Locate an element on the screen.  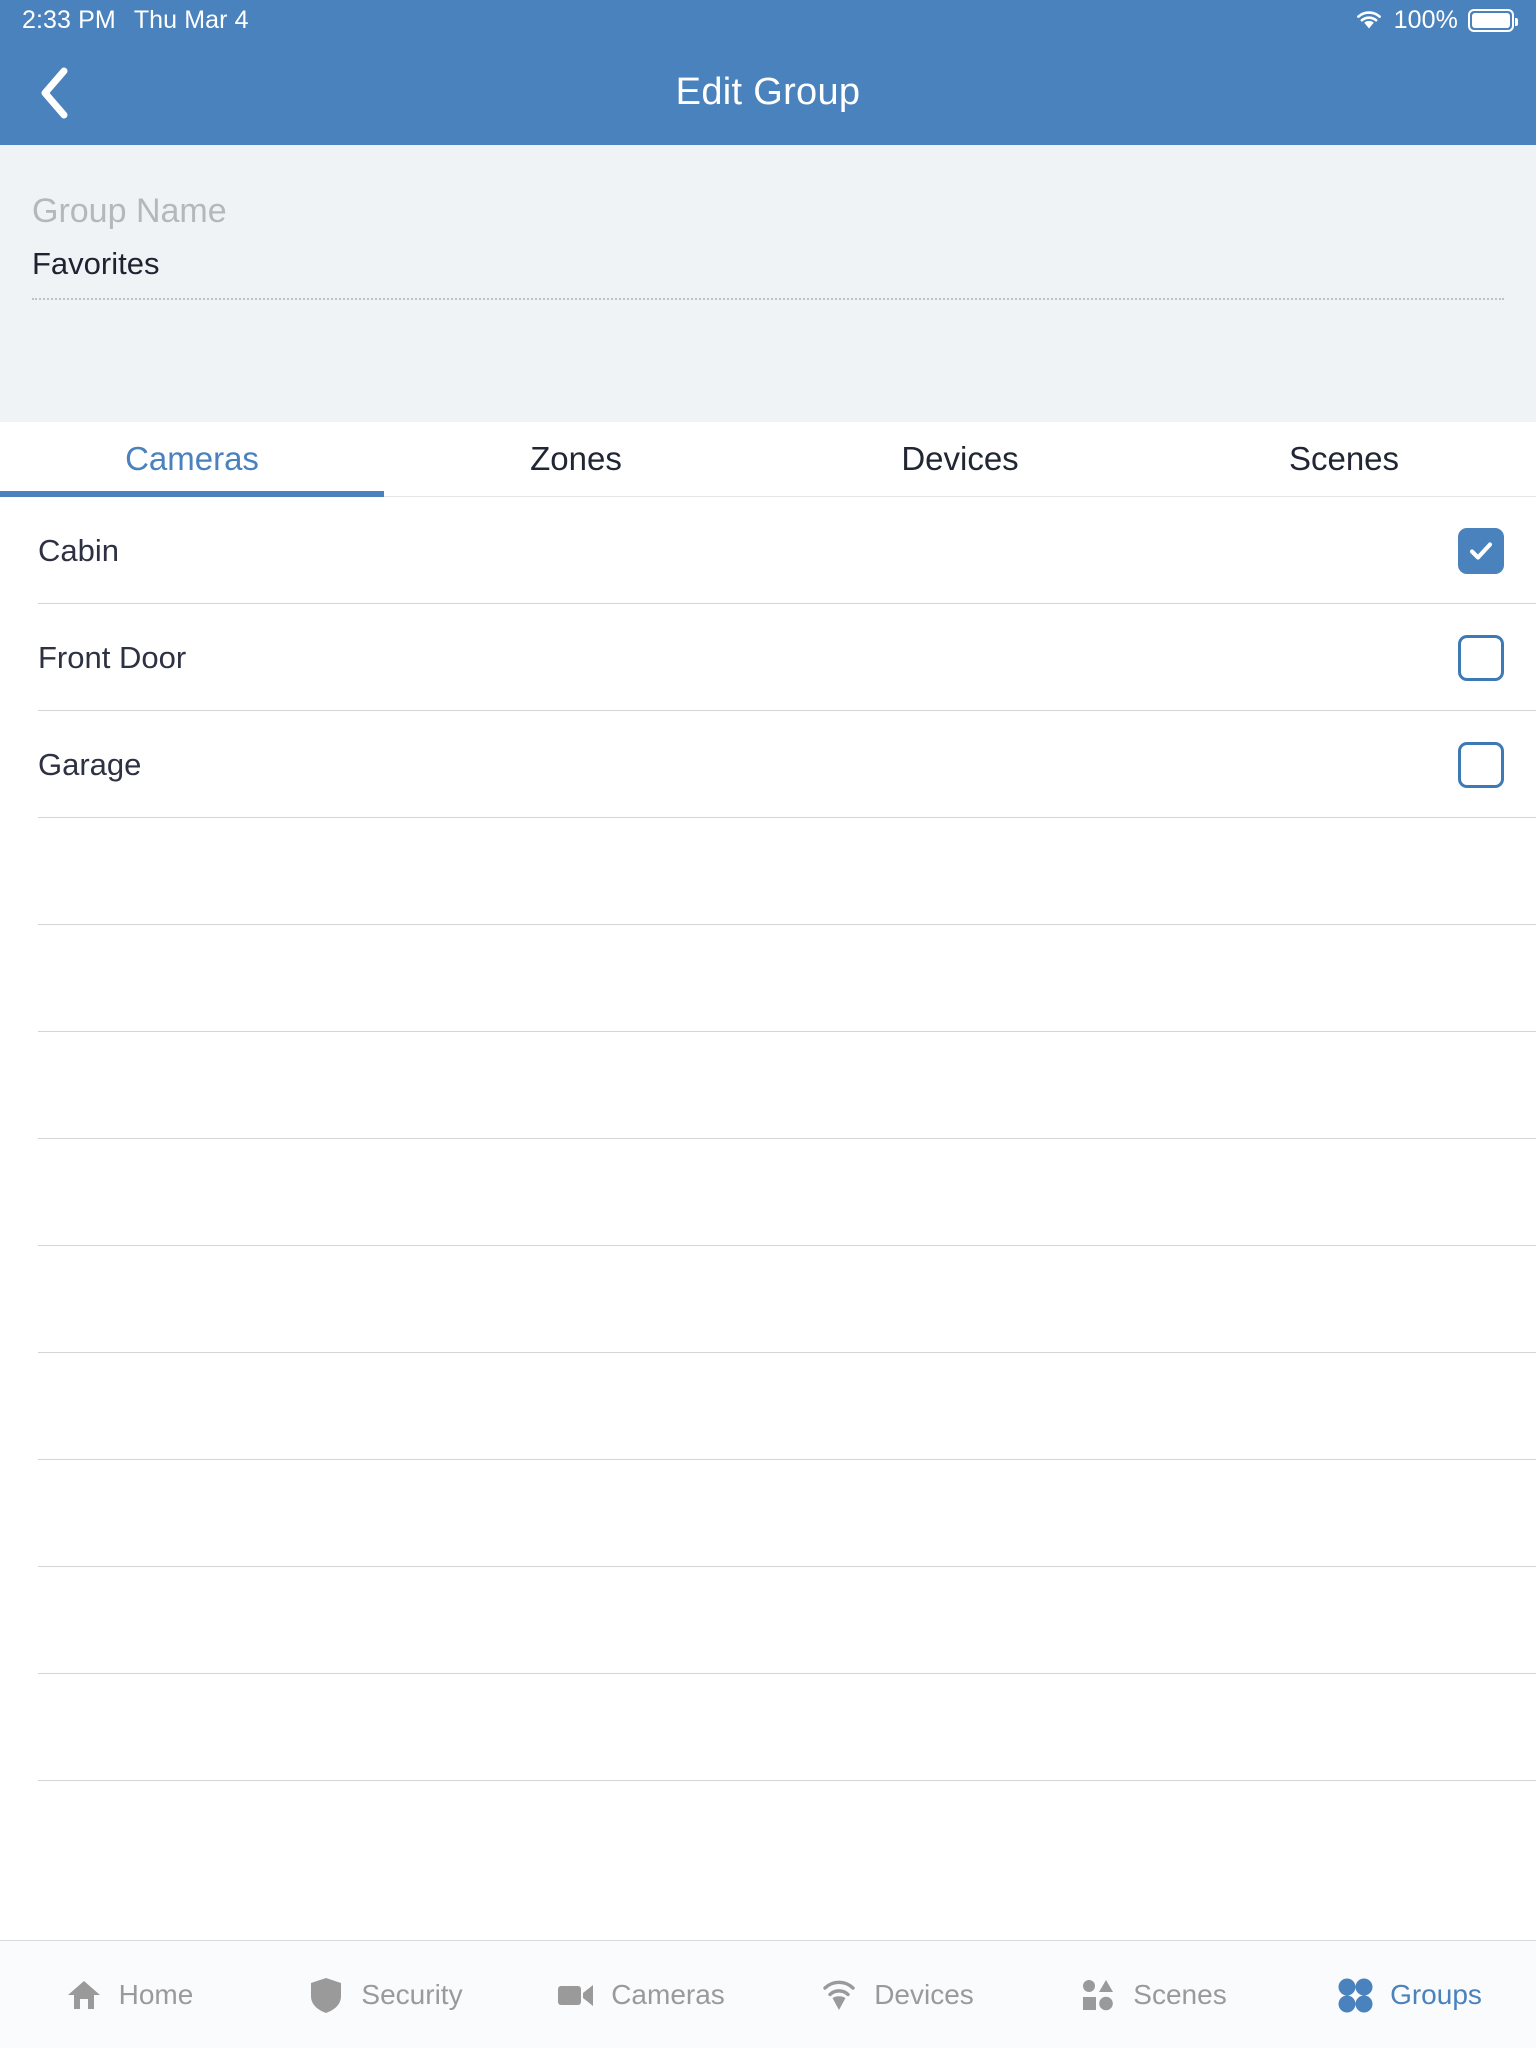
battery-percent-label: 100% is located at coordinates (1425, 19).